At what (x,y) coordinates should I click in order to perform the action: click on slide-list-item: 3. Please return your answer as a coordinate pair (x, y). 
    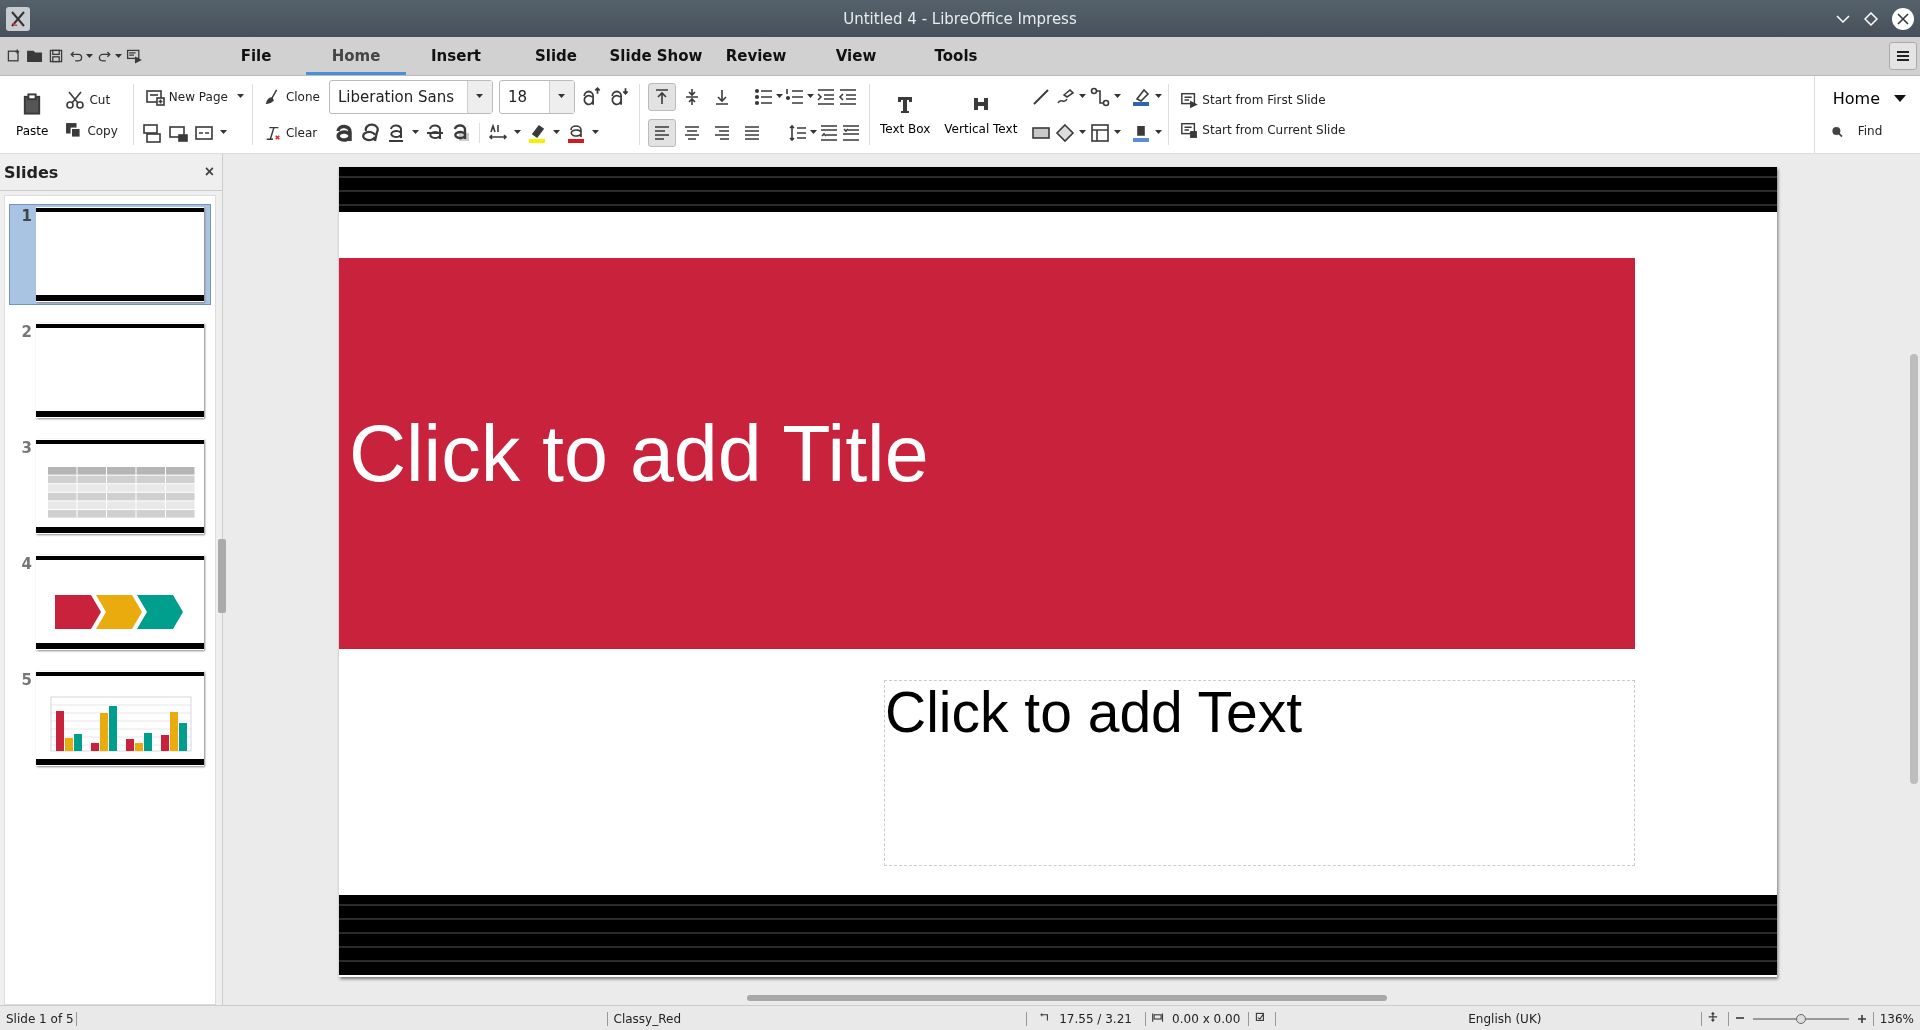
    Looking at the image, I should click on (110, 486).